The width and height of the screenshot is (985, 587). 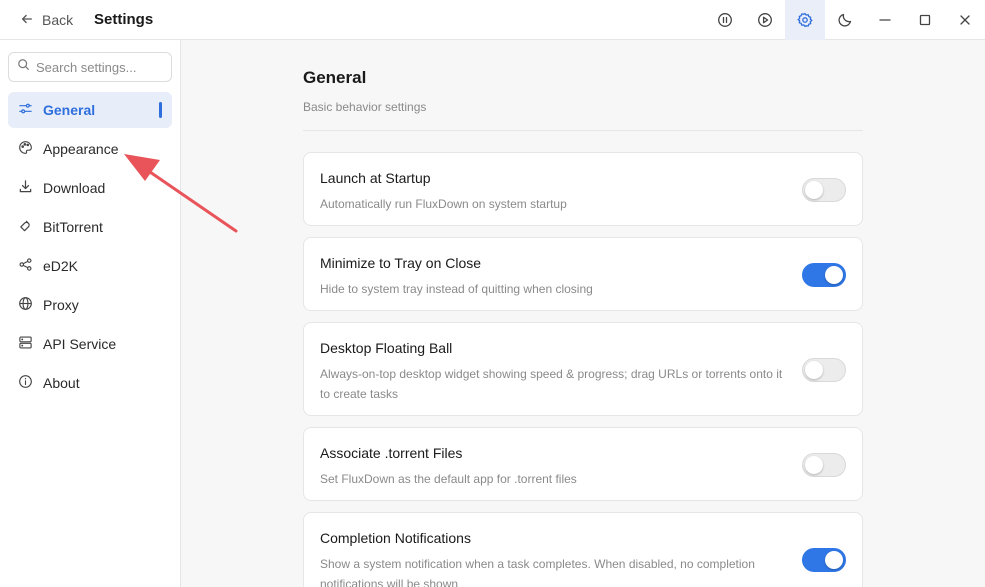 I want to click on close-icon, so click(x=965, y=20).